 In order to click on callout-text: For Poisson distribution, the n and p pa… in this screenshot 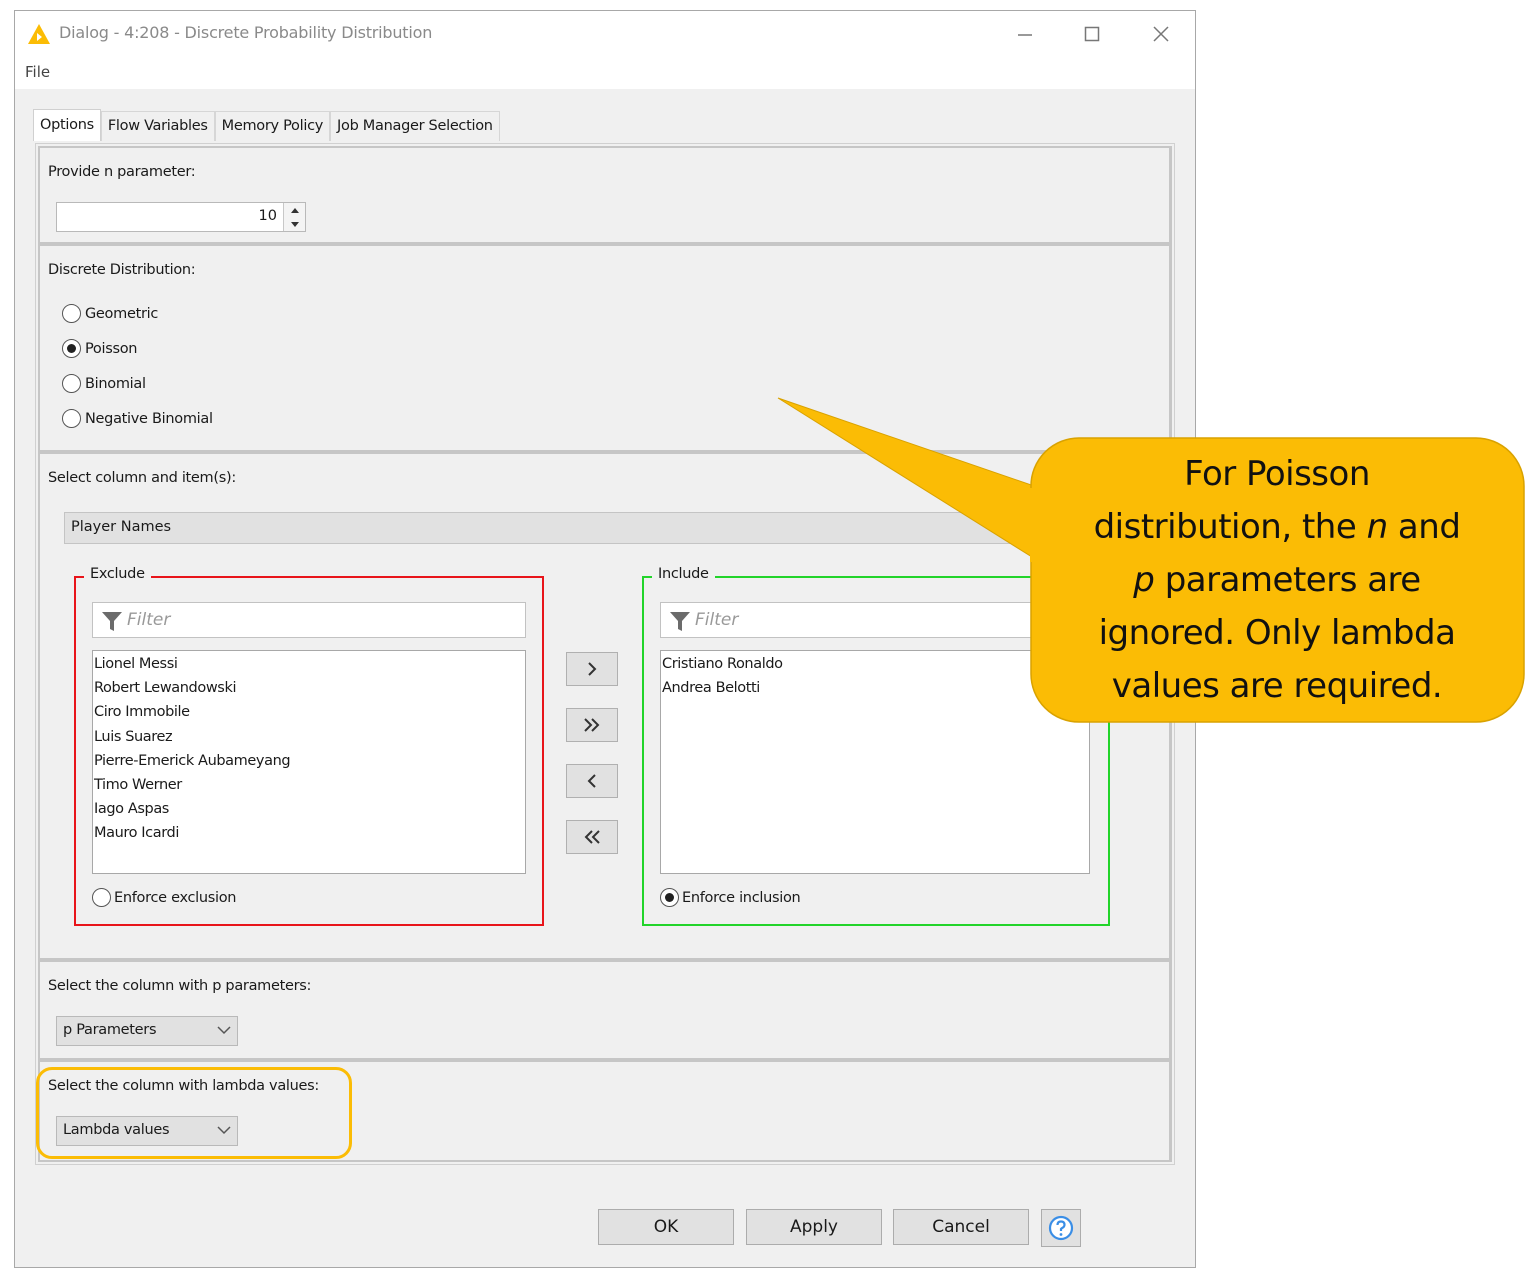, I will do `click(1277, 580)`.